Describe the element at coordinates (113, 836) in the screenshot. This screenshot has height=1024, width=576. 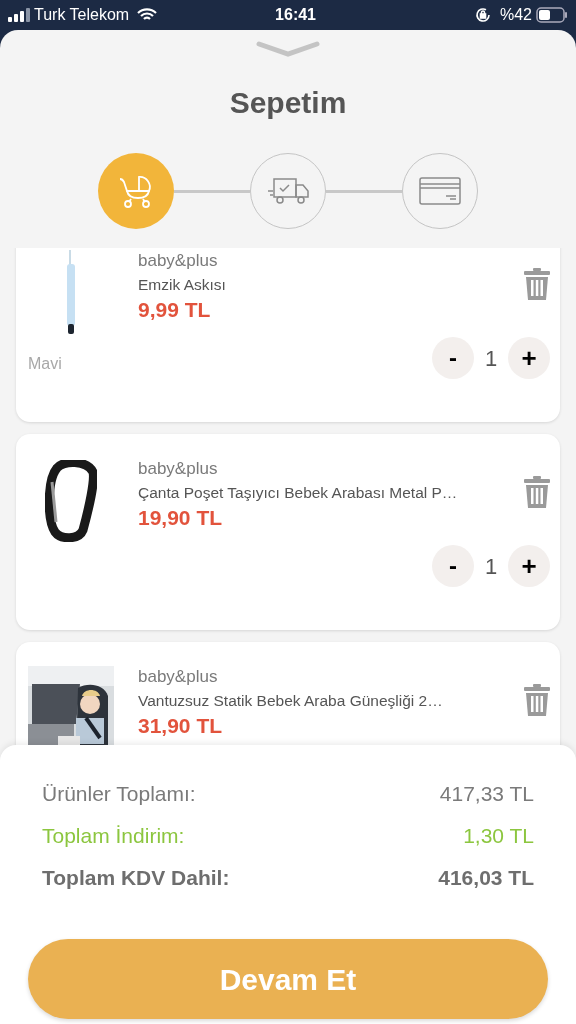
I see `summary-label: Toplam İndirim:` at that location.